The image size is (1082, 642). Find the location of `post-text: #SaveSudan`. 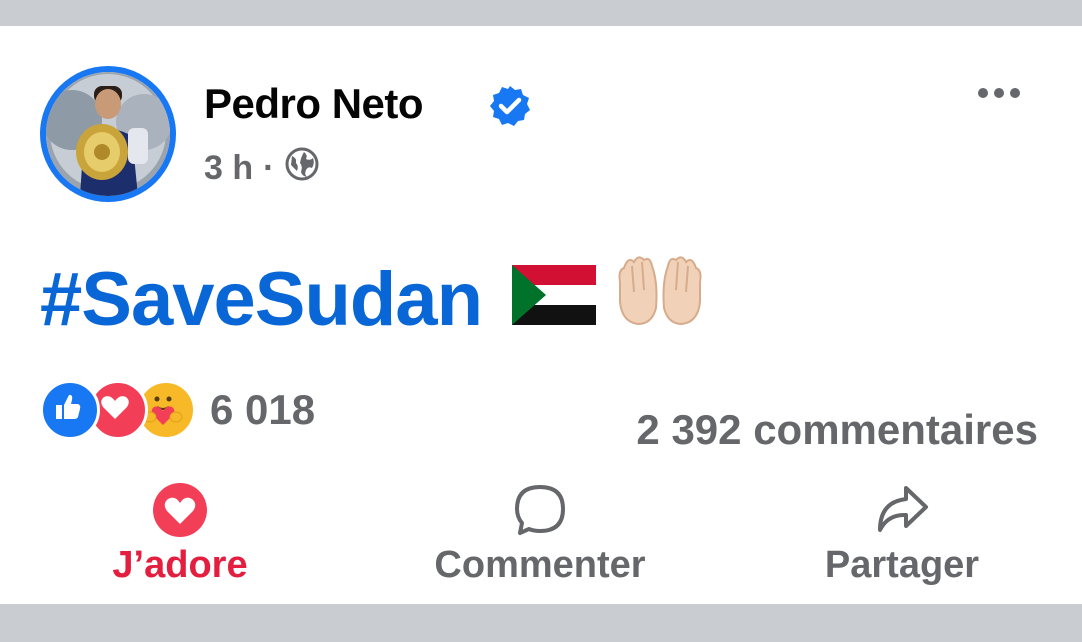

post-text: #SaveSudan is located at coordinates (374, 299).